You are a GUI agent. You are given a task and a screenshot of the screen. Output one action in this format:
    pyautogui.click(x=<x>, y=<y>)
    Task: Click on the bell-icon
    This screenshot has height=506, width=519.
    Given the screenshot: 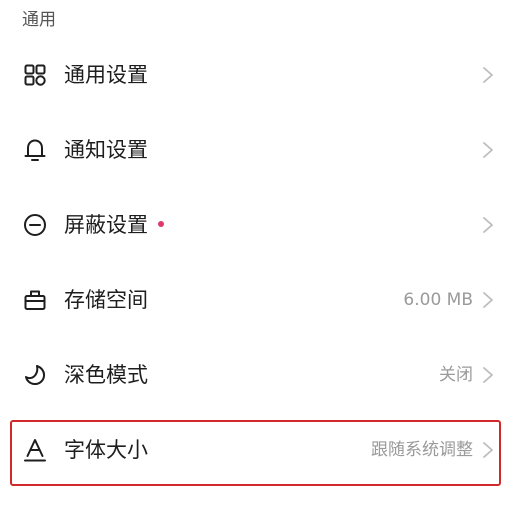 What is the action you would take?
    pyautogui.click(x=35, y=150)
    